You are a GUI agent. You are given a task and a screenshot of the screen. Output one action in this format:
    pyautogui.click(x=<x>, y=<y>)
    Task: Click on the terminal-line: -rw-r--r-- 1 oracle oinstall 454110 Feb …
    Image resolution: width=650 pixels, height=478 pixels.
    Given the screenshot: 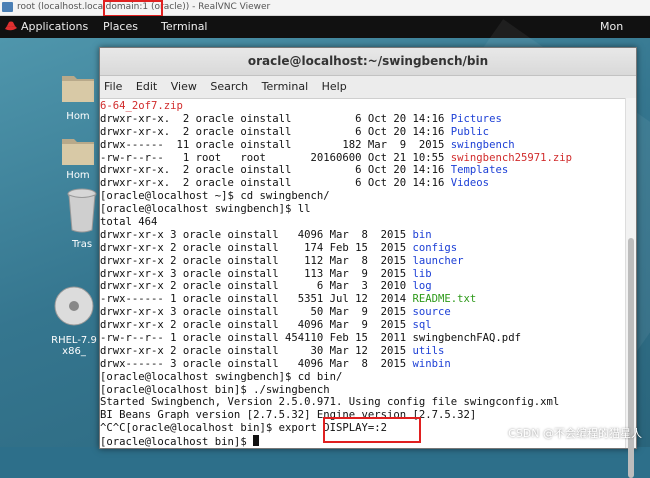 What is the action you would take?
    pyautogui.click(x=310, y=338)
    